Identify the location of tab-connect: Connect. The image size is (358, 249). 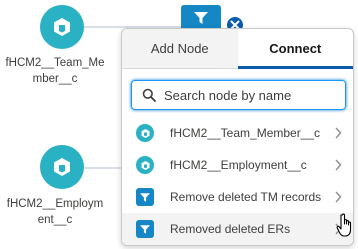
(295, 49).